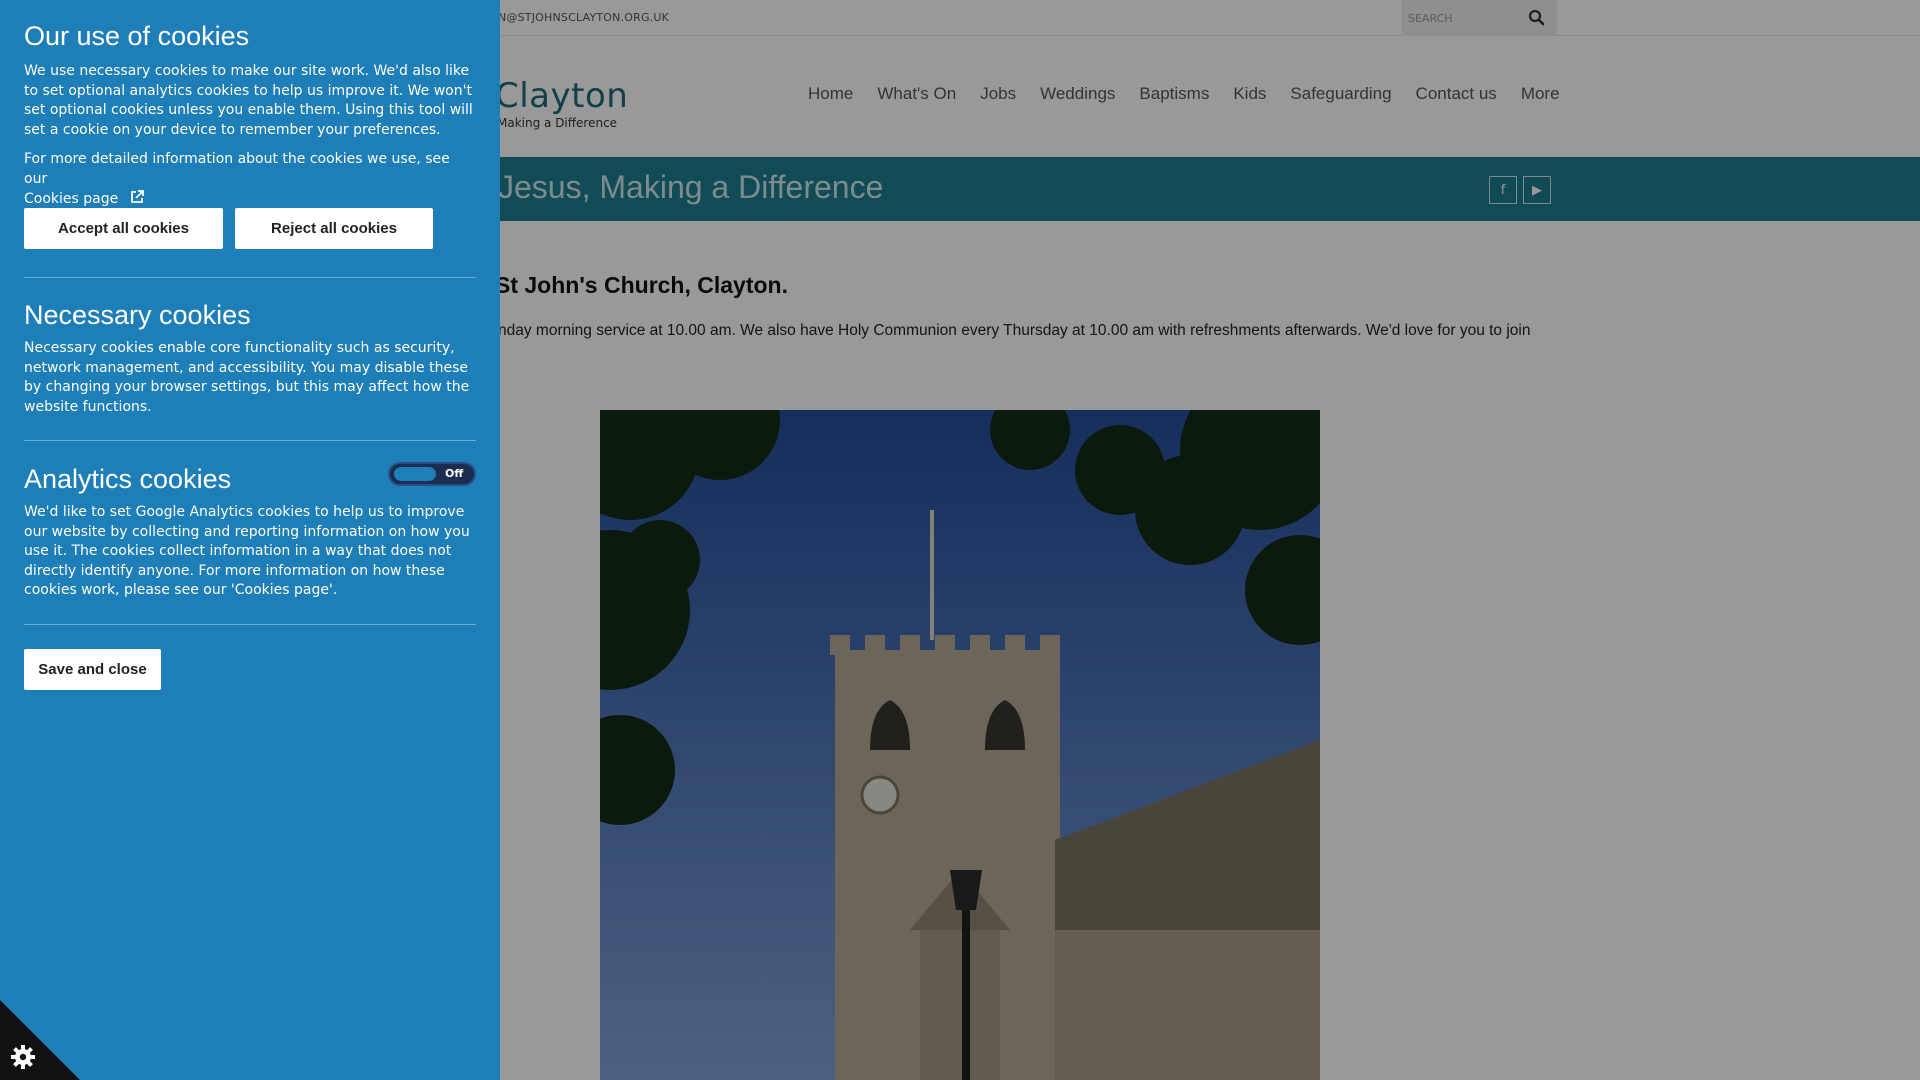 Image resolution: width=1920 pixels, height=1080 pixels. Describe the element at coordinates (562, 96) in the screenshot. I see `logo-wordmark: Clayton` at that location.